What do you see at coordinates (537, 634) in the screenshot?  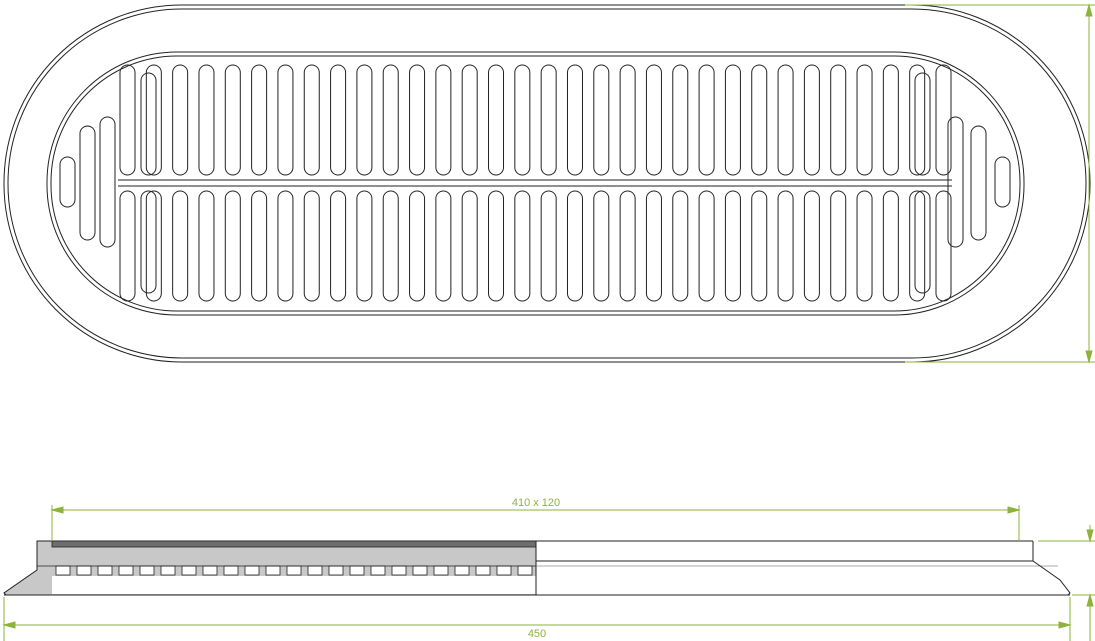 I see `overall-length-label: 450` at bounding box center [537, 634].